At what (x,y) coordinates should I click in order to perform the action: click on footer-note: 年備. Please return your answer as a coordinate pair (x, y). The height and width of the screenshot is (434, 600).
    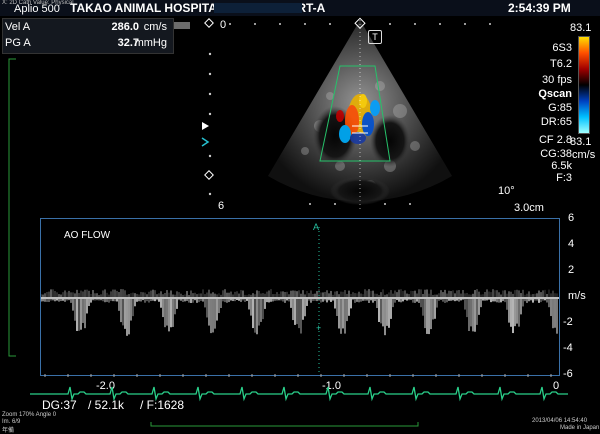
    Looking at the image, I should click on (8, 431).